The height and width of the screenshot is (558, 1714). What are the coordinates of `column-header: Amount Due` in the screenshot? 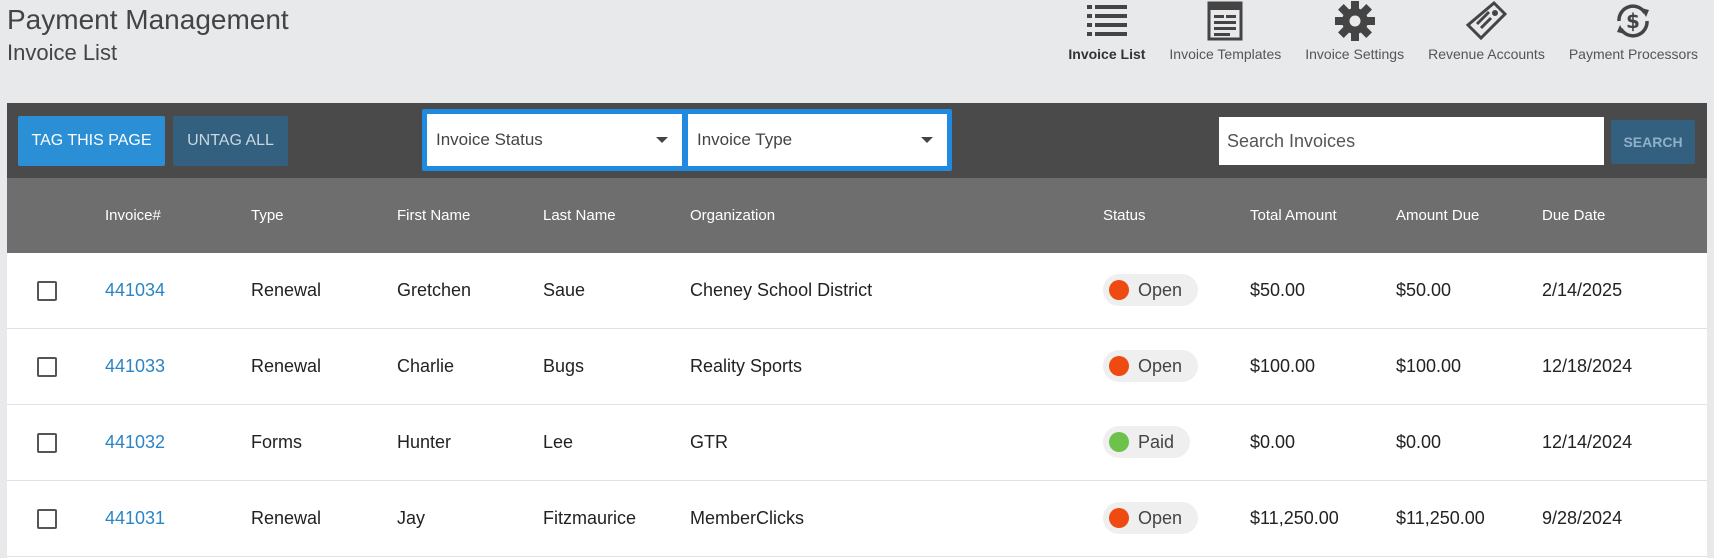 It's located at (1437, 215).